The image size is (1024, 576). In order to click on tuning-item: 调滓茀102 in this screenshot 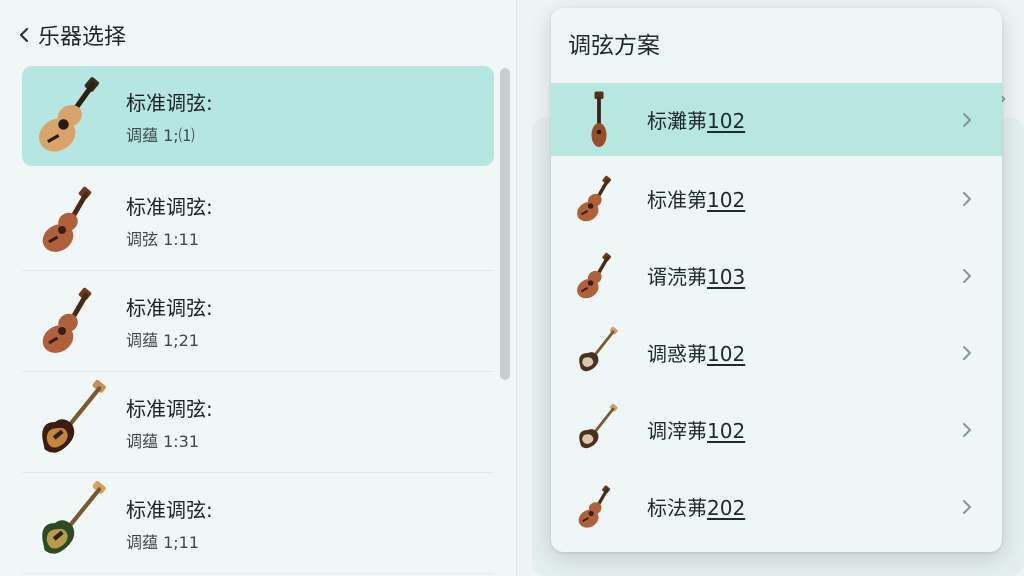, I will do `click(776, 429)`.